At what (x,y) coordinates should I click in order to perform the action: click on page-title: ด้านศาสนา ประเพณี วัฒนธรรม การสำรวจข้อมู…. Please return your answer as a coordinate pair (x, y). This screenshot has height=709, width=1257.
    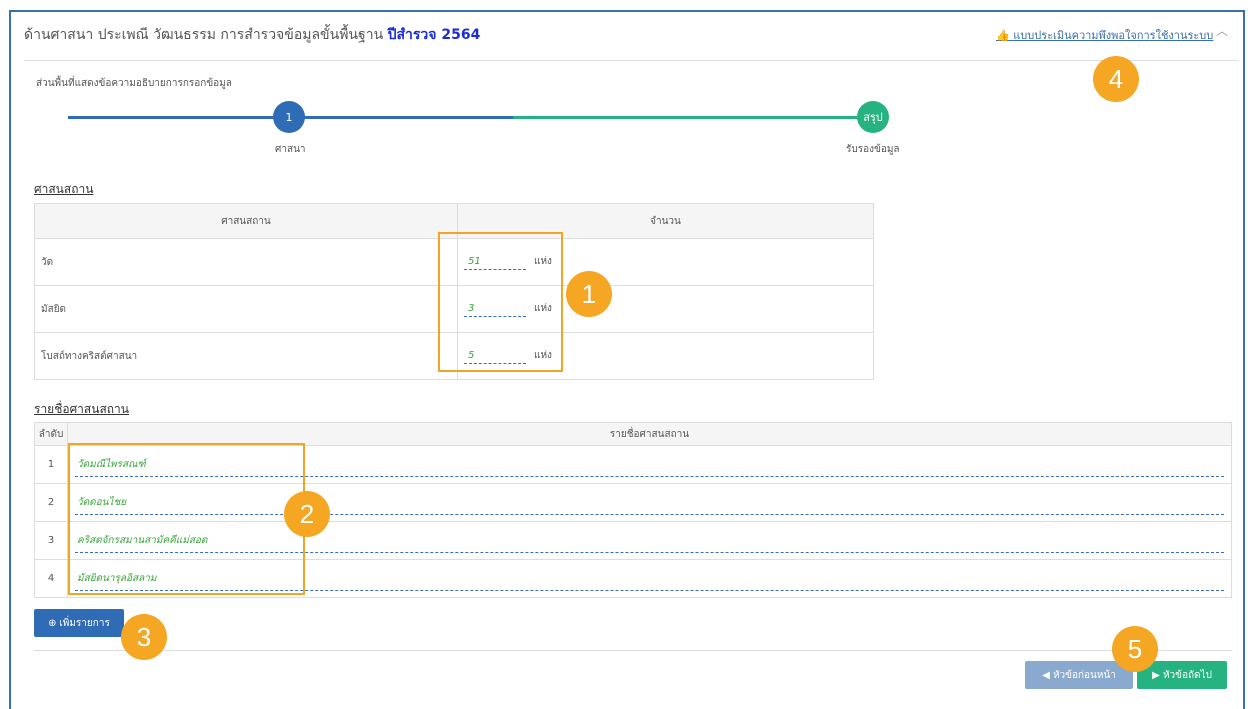
    Looking at the image, I should click on (252, 35).